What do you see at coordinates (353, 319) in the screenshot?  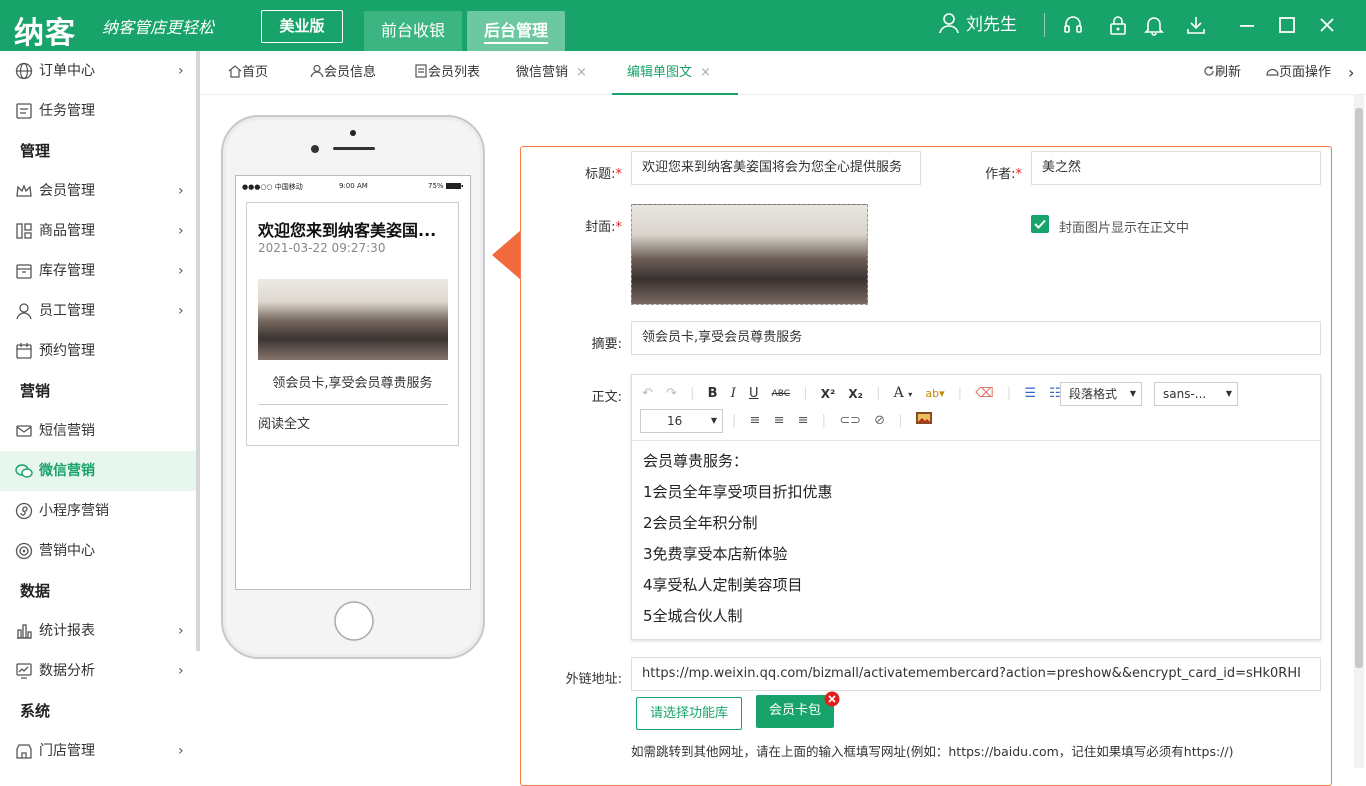 I see `preview-cover-image` at bounding box center [353, 319].